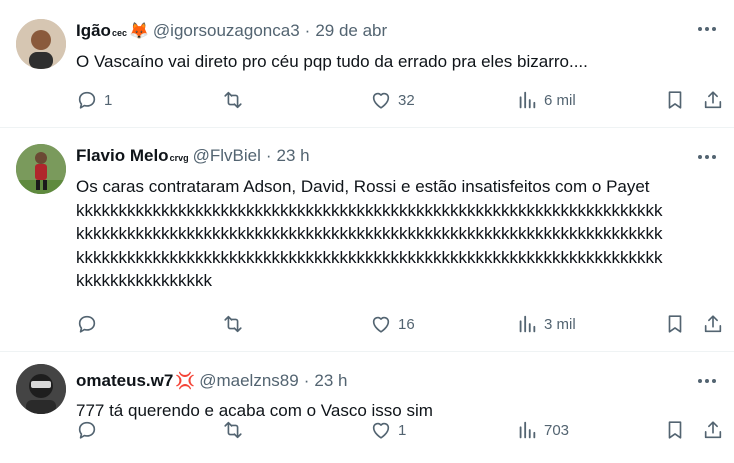  I want to click on display-name: Flavio Melo, so click(122, 156).